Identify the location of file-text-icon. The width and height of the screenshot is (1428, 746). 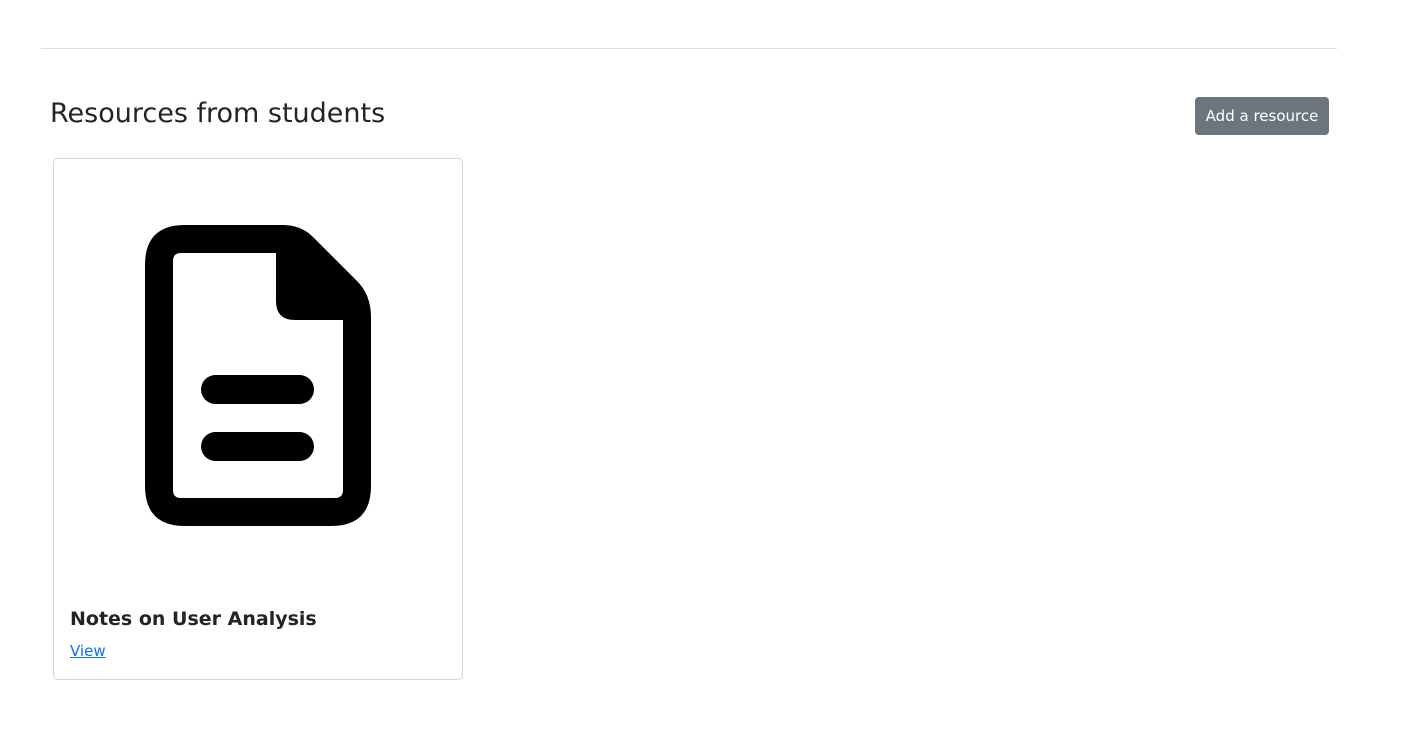
(258, 375).